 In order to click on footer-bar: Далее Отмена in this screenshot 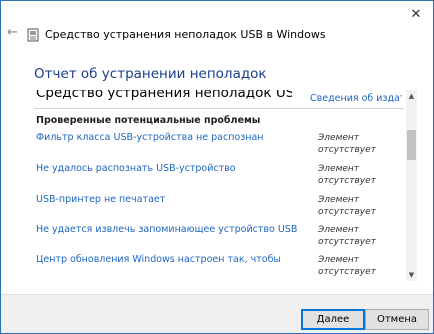, I will do `click(217, 313)`.